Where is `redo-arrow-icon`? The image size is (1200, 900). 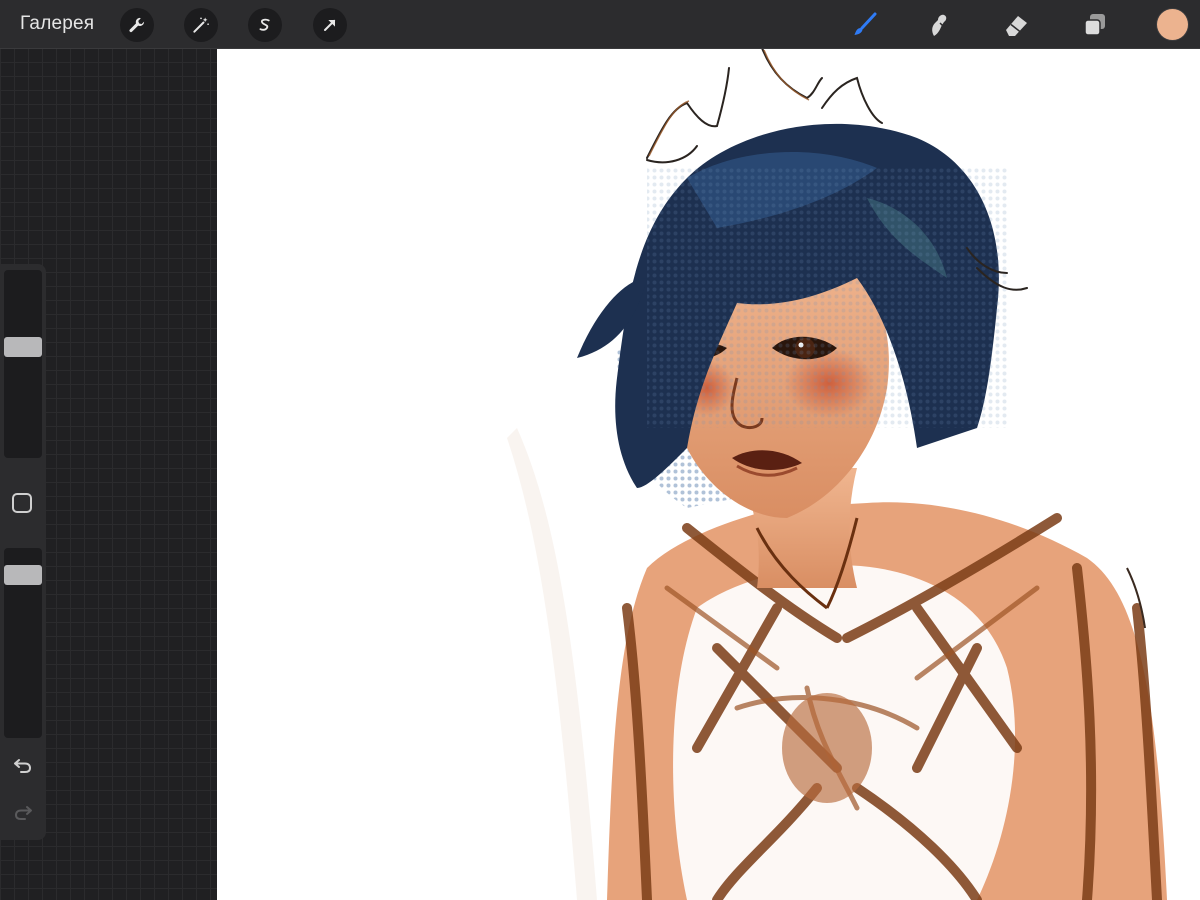 redo-arrow-icon is located at coordinates (23, 813).